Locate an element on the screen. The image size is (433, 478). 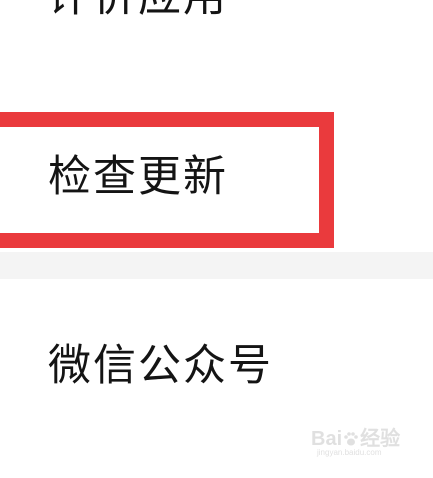
menu-item-label: 评价应用 is located at coordinates (138, 11).